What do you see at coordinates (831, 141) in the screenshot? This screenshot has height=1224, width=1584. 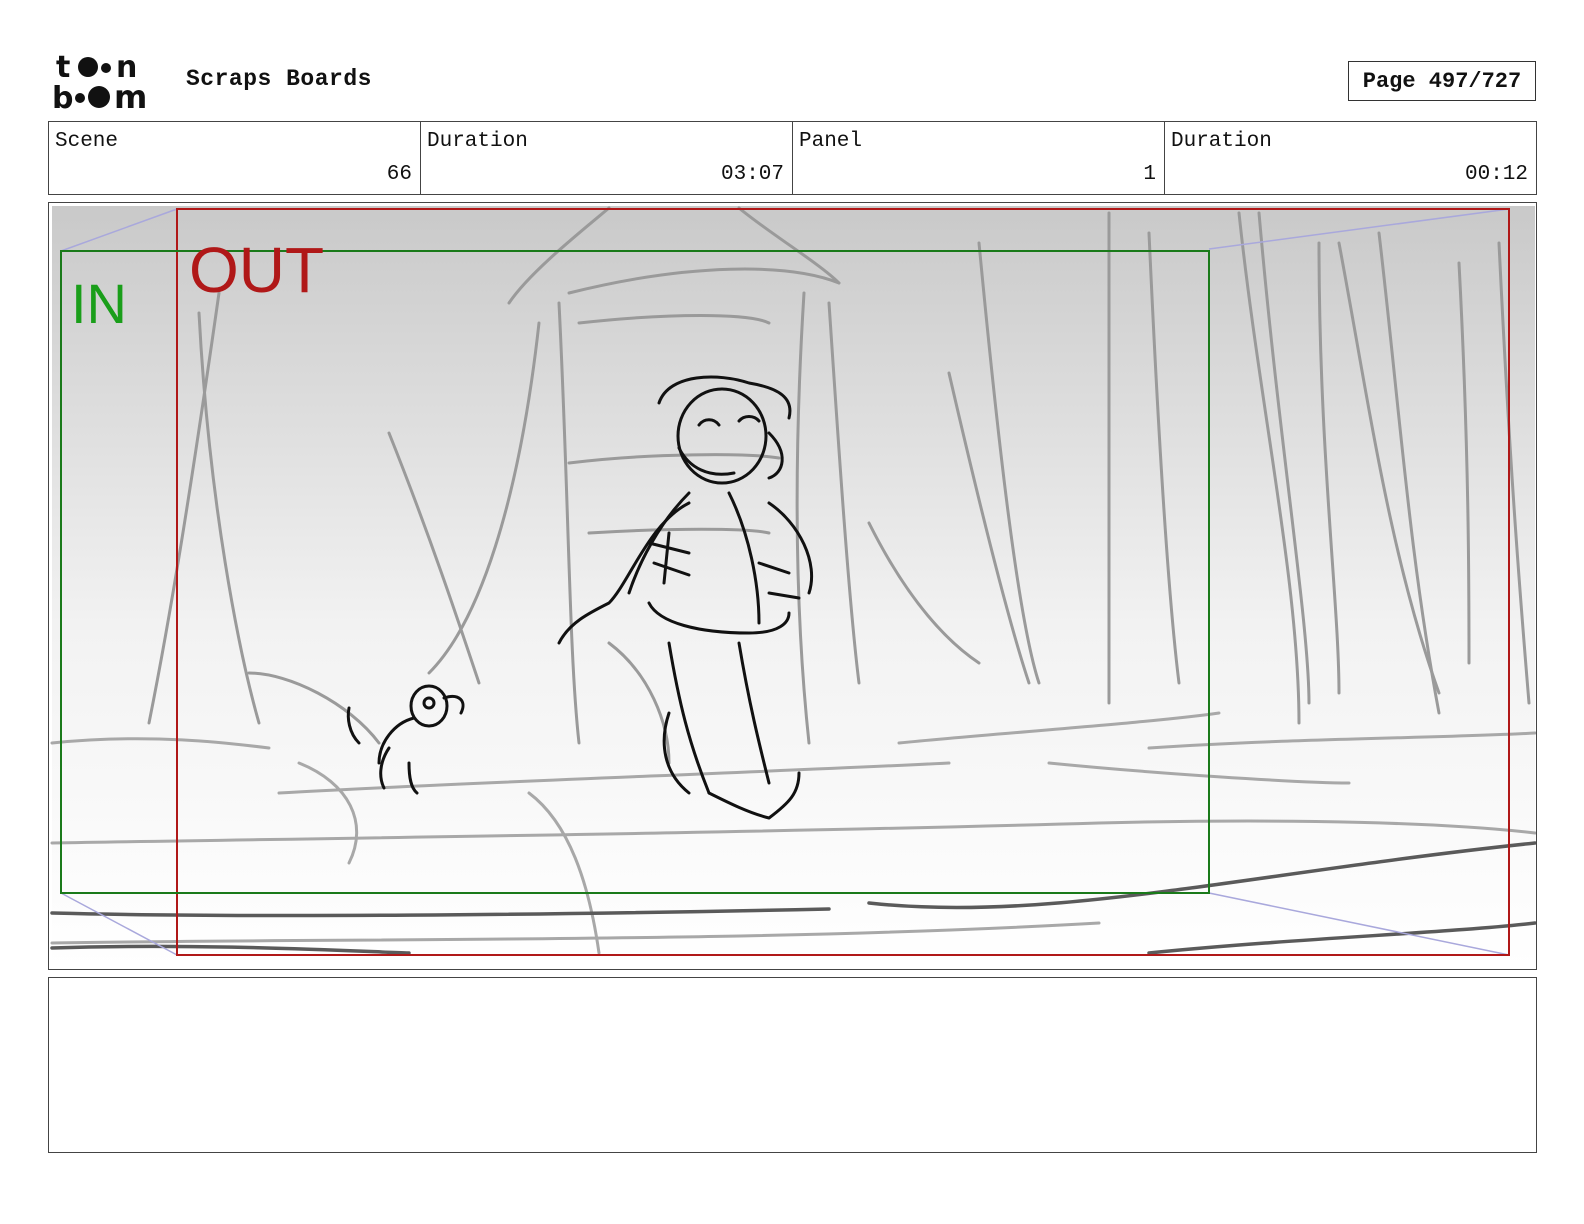 I see `panel-label: Panel` at bounding box center [831, 141].